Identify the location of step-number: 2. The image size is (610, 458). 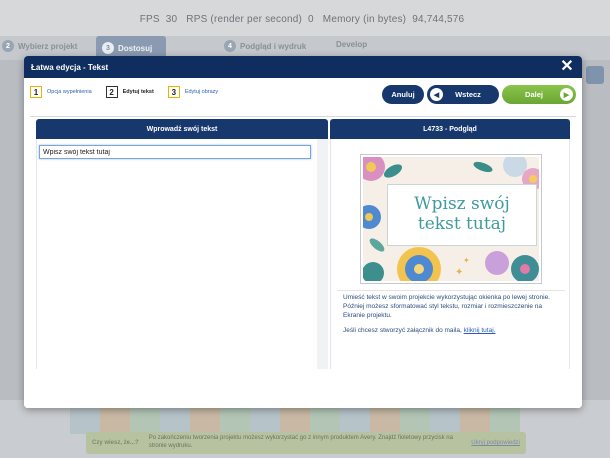
(111, 92).